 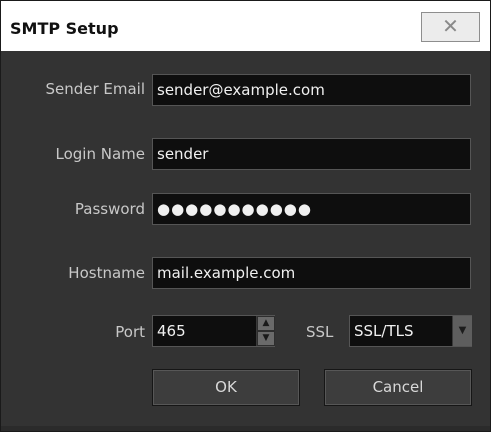 What do you see at coordinates (130, 332) in the screenshot?
I see `port-label: Port` at bounding box center [130, 332].